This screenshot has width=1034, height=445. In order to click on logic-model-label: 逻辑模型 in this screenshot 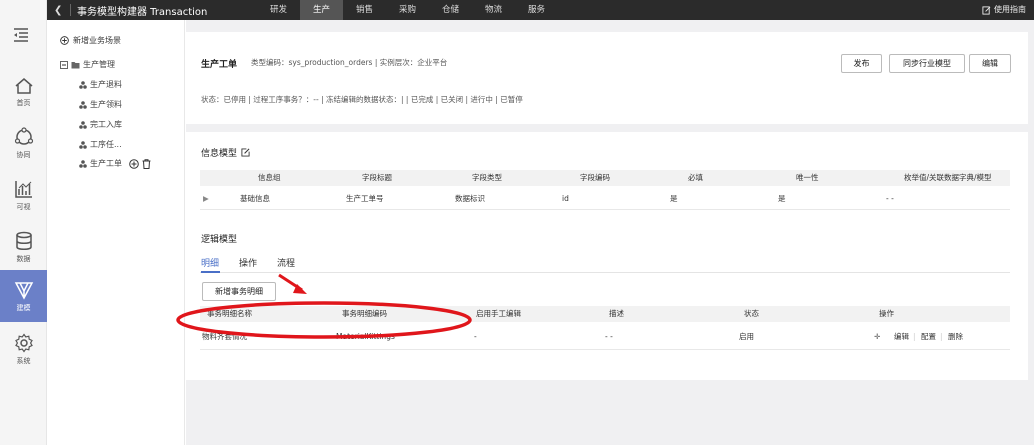, I will do `click(219, 240)`.